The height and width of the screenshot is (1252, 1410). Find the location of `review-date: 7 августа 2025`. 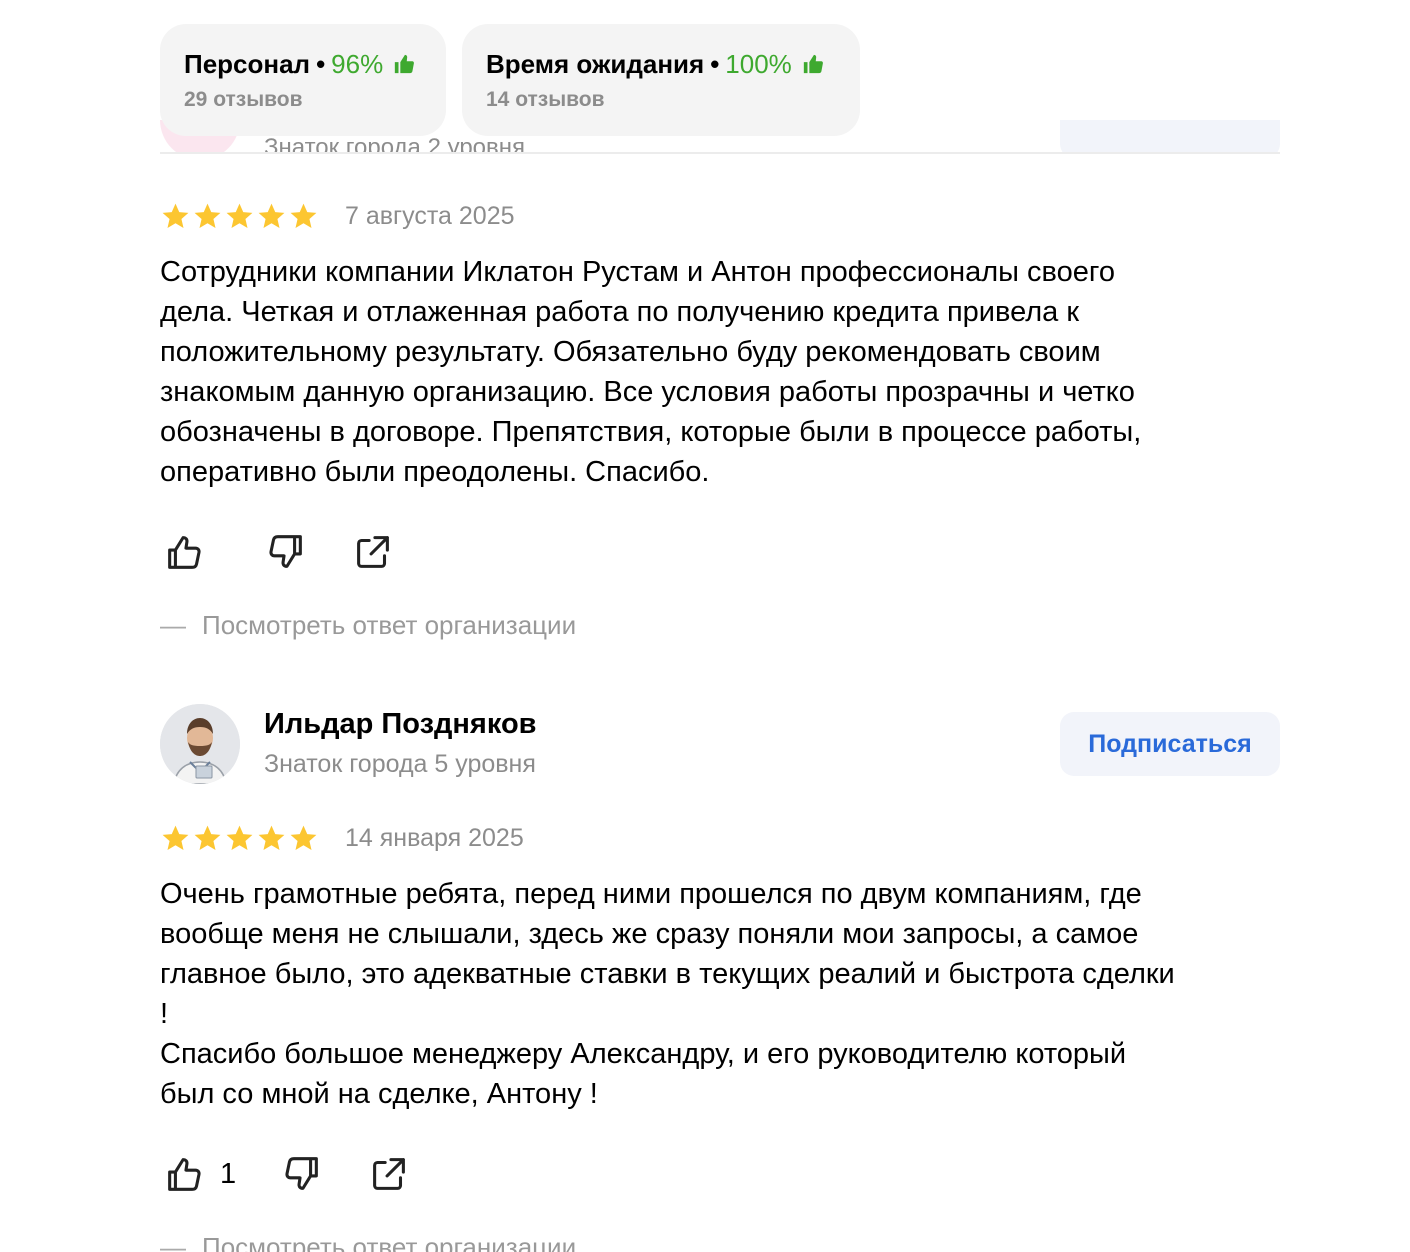

review-date: 7 августа 2025 is located at coordinates (430, 215).